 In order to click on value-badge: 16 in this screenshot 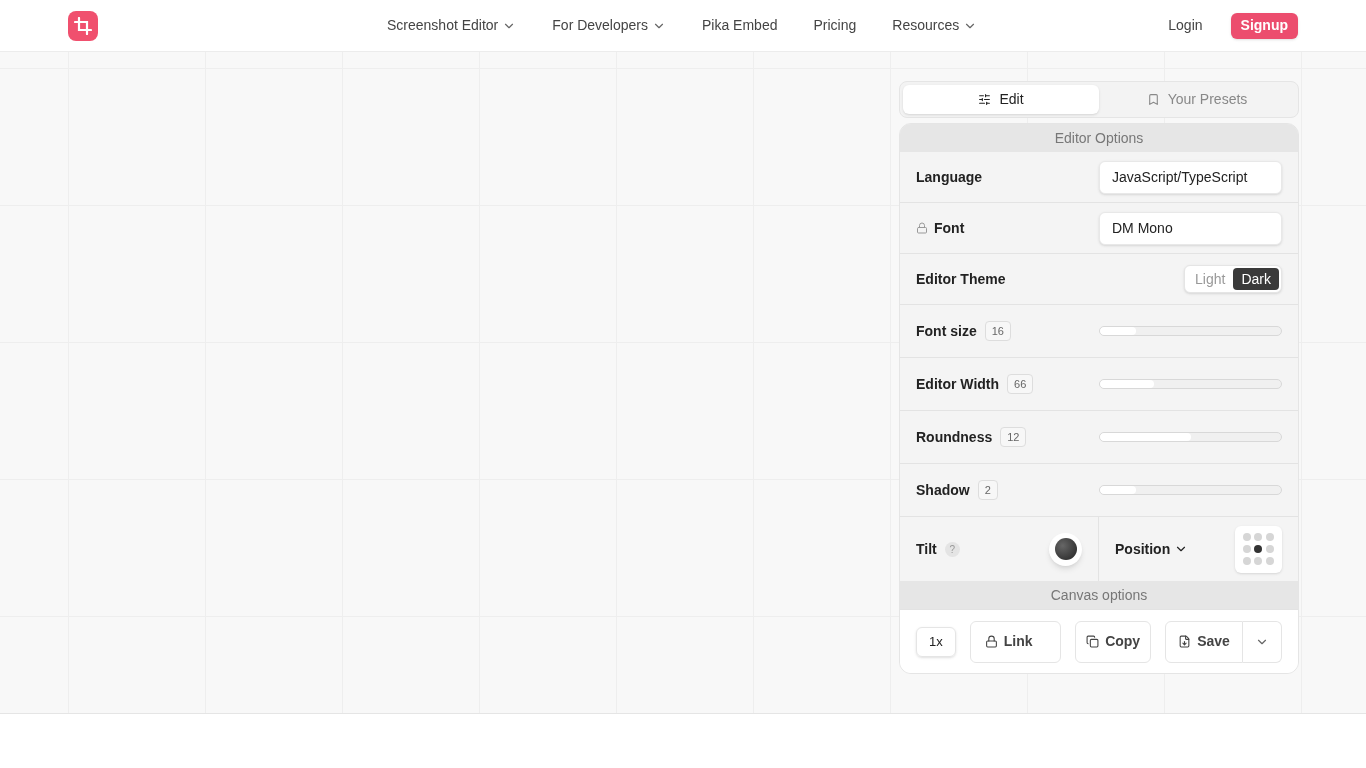, I will do `click(997, 331)`.